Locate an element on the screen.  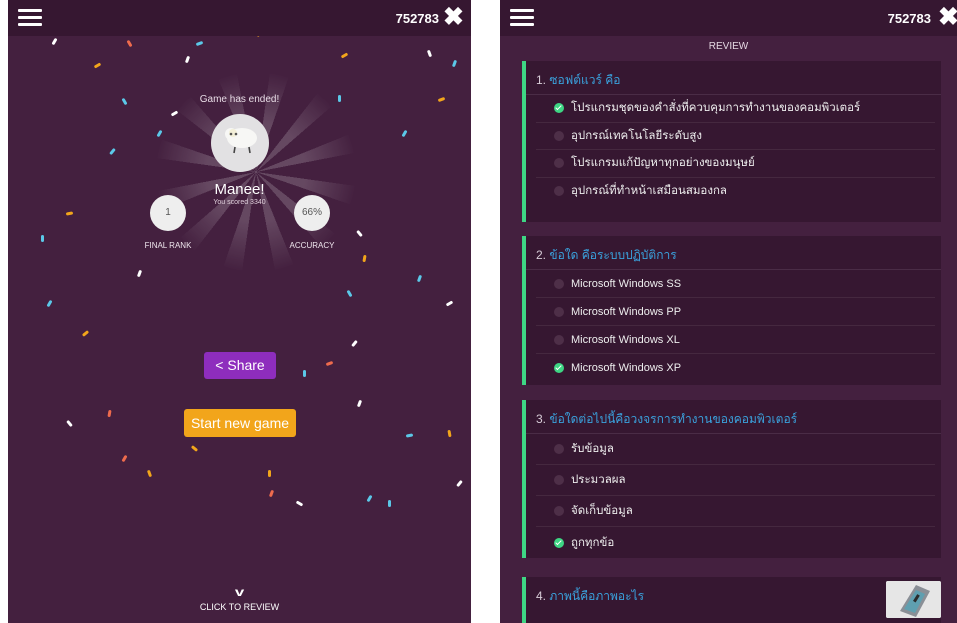
review-title: REVIEW is located at coordinates (728, 46).